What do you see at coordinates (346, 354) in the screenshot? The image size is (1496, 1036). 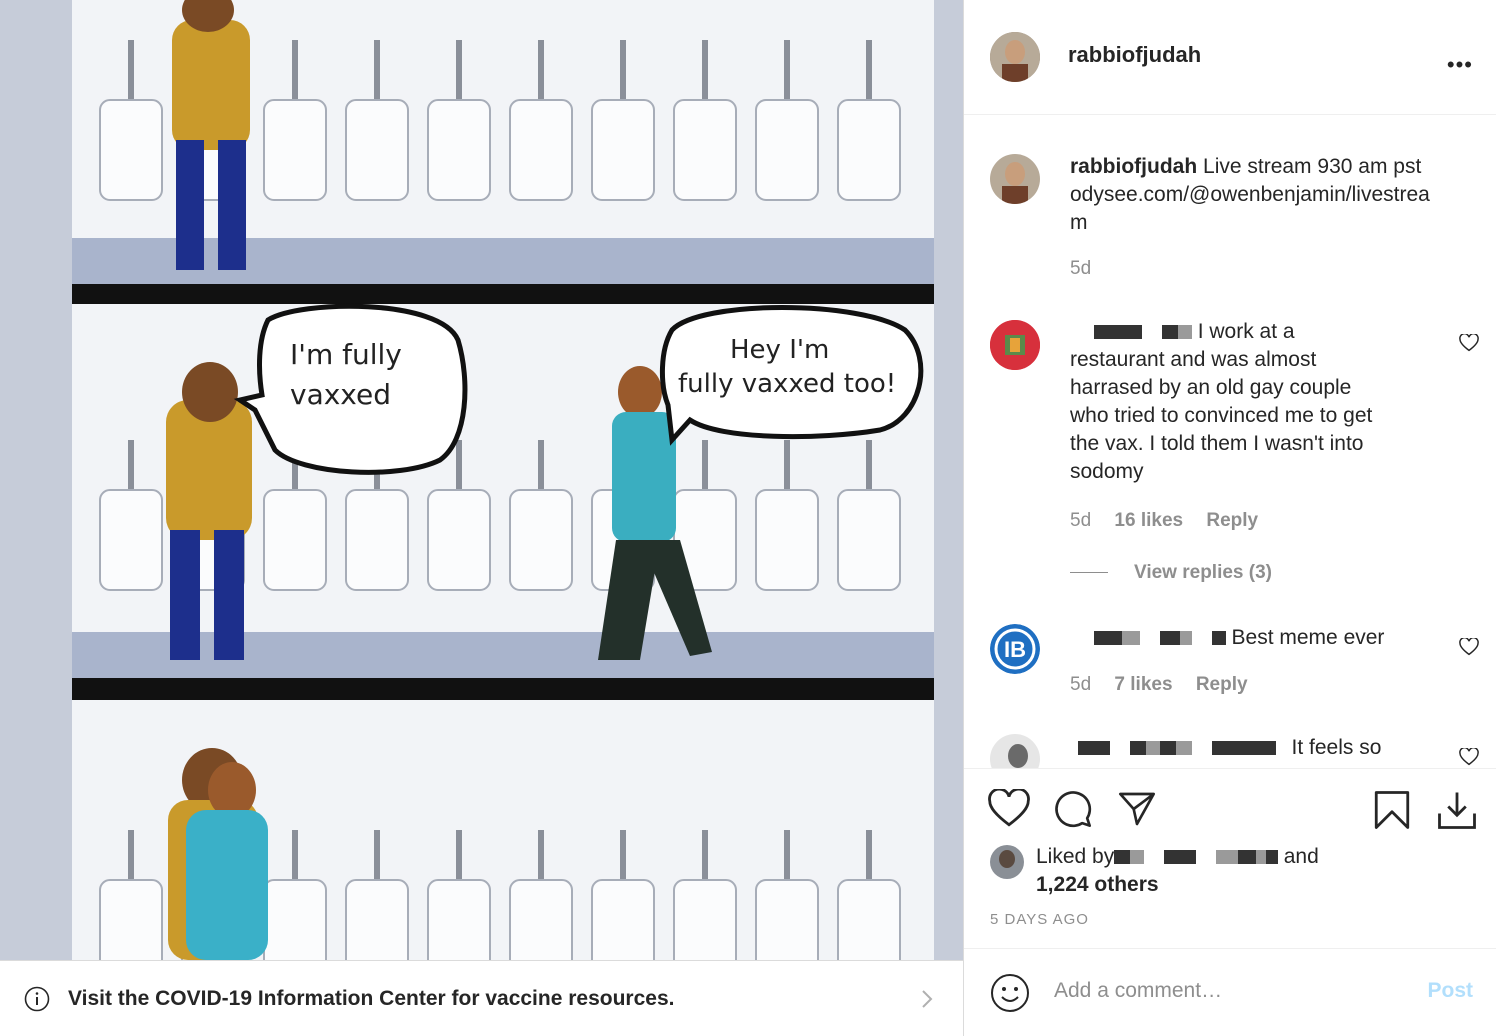 I see `bubble-left-line-1: I'm fully` at bounding box center [346, 354].